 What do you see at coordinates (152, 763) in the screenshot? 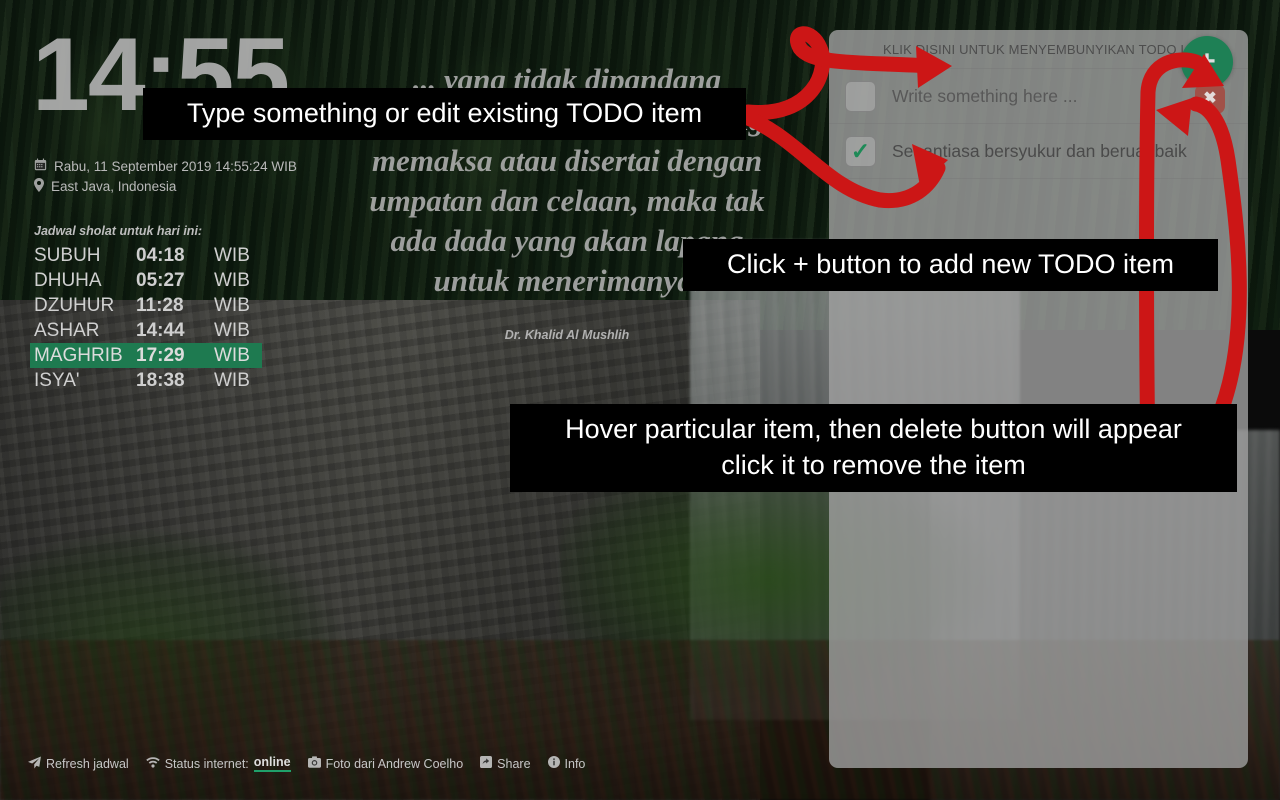
I see `wifi-icon` at bounding box center [152, 763].